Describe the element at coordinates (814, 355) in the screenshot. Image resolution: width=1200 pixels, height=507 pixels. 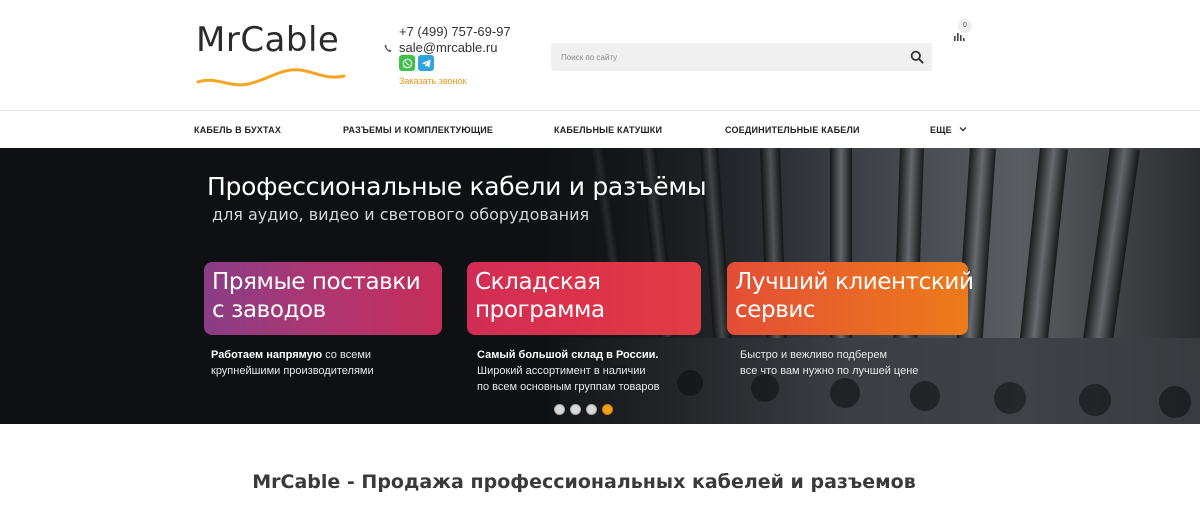
I see `description-text: Быстро и вежливо подберем` at that location.